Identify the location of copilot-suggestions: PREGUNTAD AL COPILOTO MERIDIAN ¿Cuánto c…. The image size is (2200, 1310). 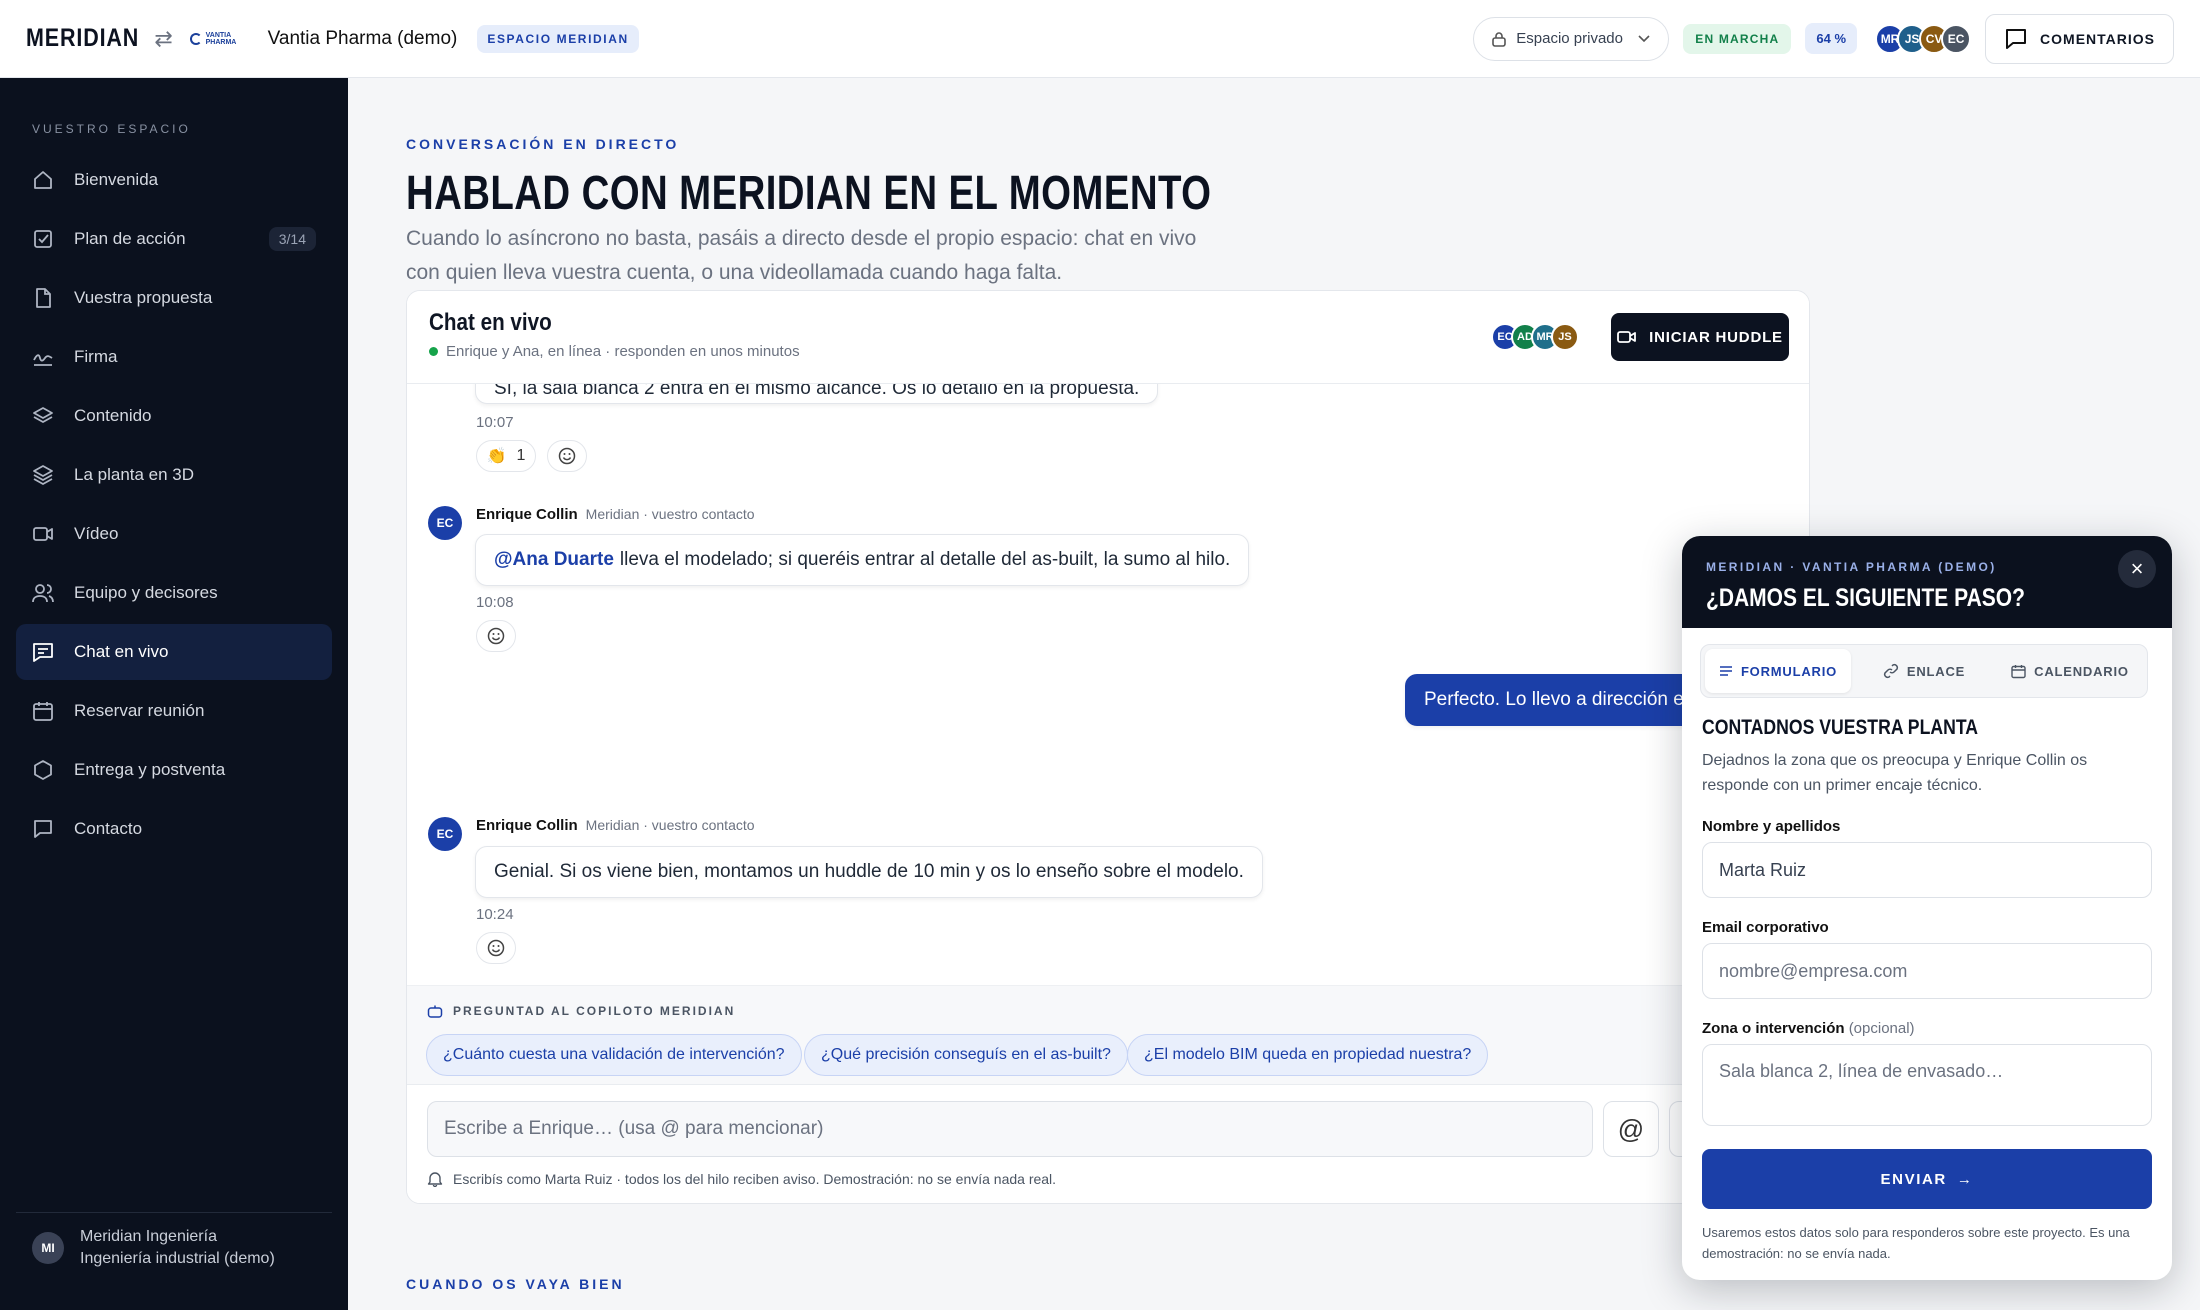
(1108, 1034).